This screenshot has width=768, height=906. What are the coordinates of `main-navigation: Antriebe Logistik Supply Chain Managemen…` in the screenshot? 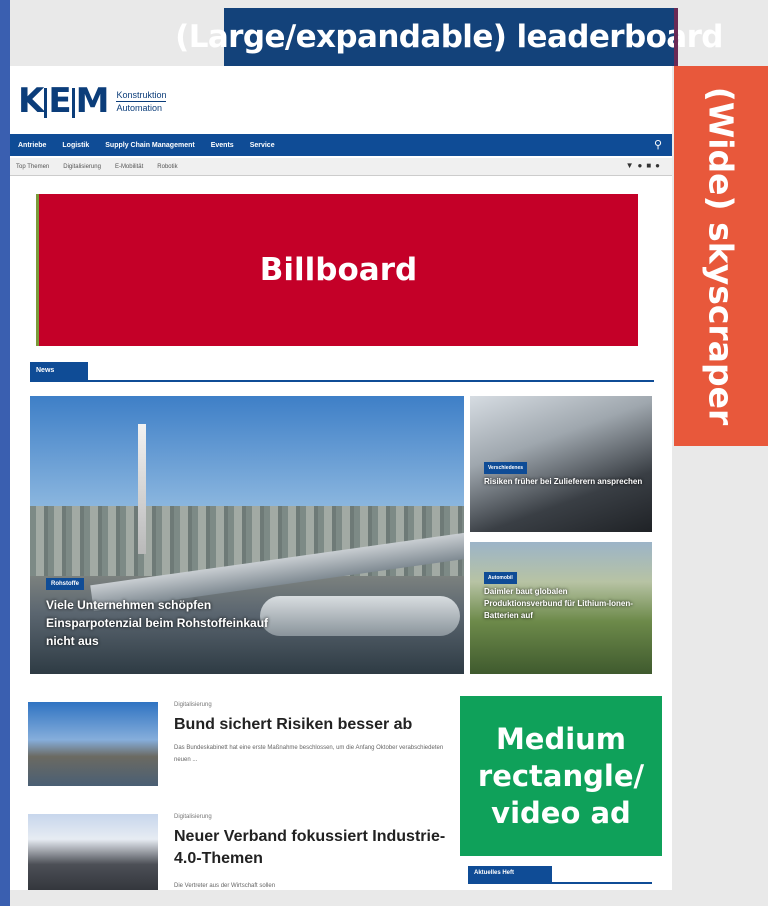 It's located at (341, 145).